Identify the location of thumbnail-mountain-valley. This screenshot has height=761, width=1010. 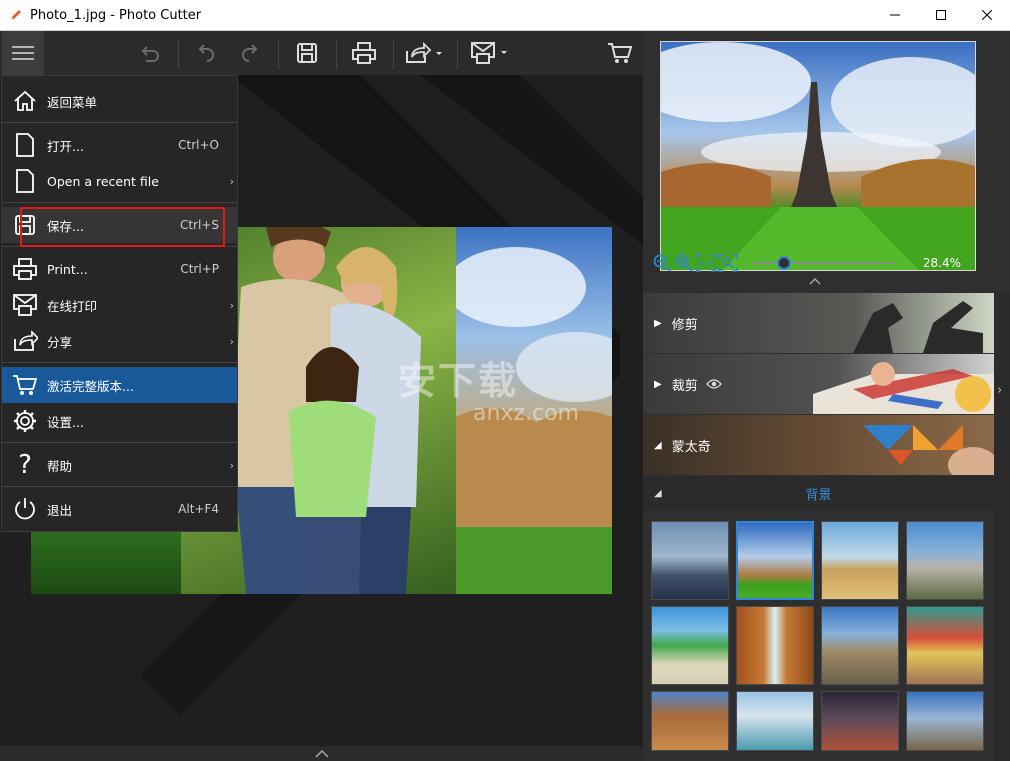
(945, 721).